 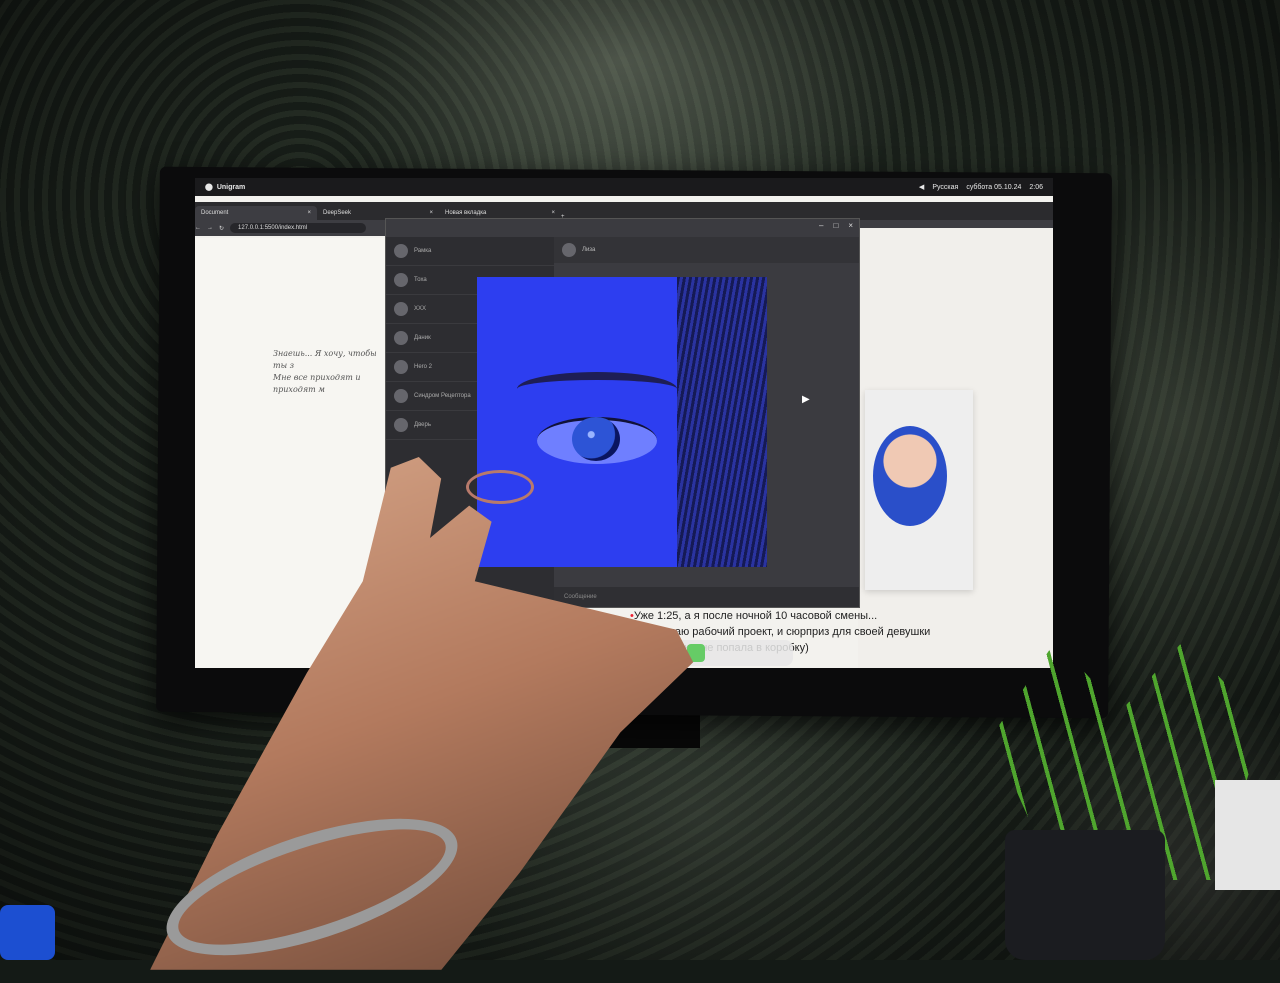 What do you see at coordinates (442, 396) in the screenshot?
I see `chat-name: Синдром Рецептора` at bounding box center [442, 396].